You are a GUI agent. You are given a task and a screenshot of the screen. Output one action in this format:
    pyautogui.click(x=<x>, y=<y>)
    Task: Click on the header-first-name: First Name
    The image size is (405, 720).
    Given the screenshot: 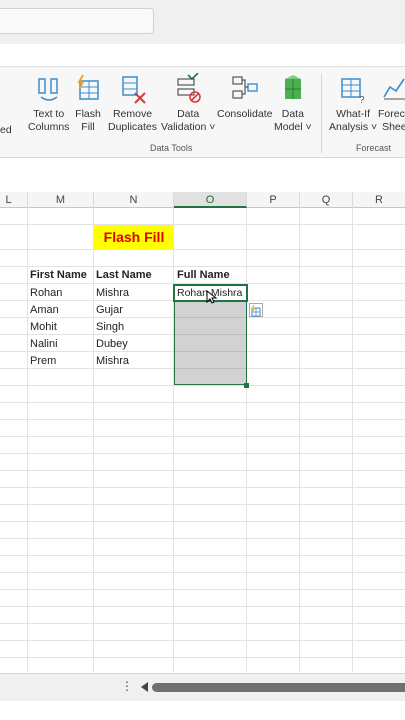 What is the action you would take?
    pyautogui.click(x=58, y=275)
    